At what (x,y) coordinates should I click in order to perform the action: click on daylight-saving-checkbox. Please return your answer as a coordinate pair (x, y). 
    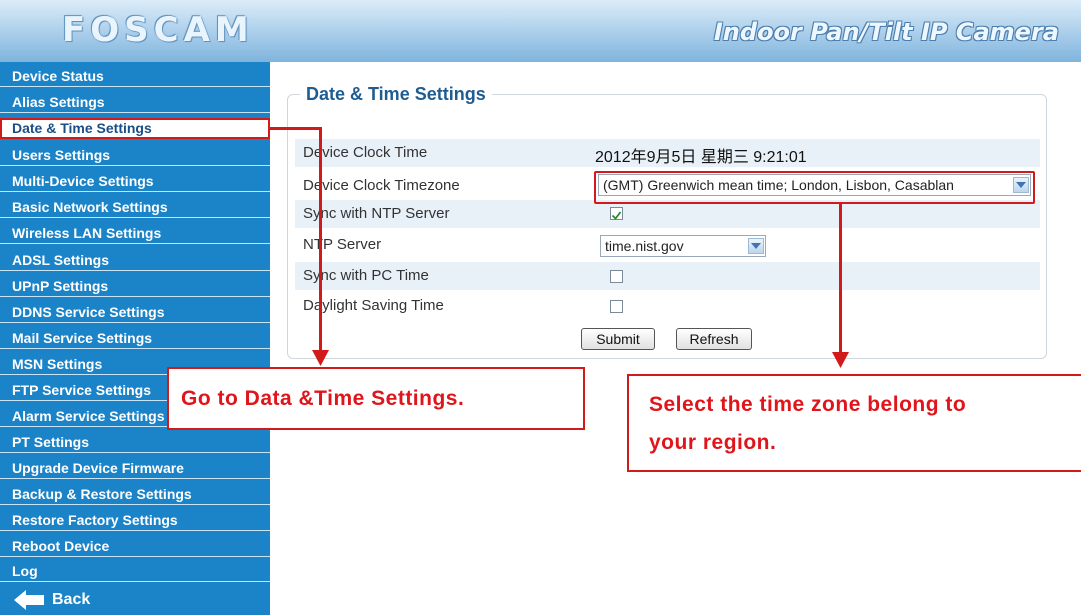
    Looking at the image, I should click on (616, 306).